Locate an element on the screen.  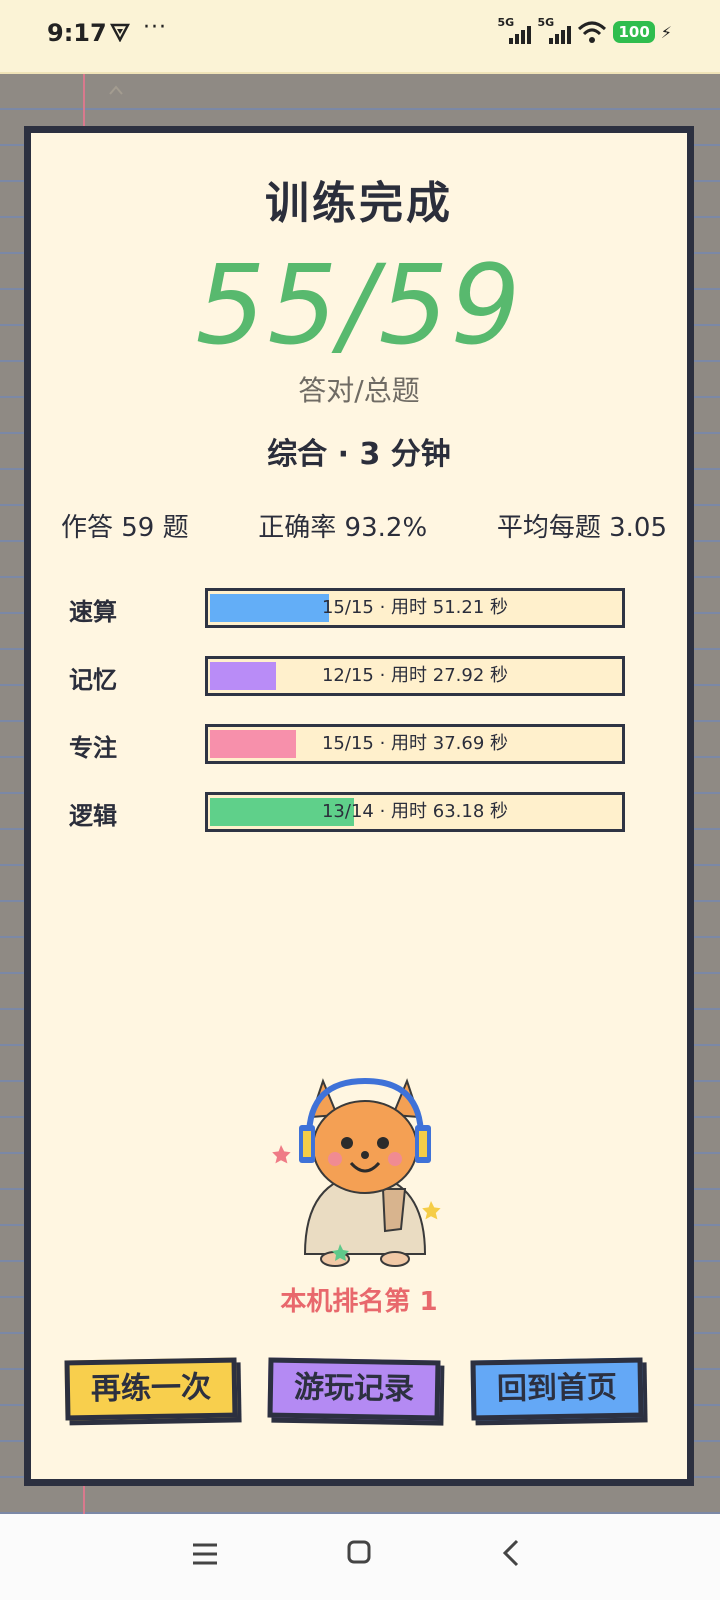
vpn-icon is located at coordinates (120, 32).